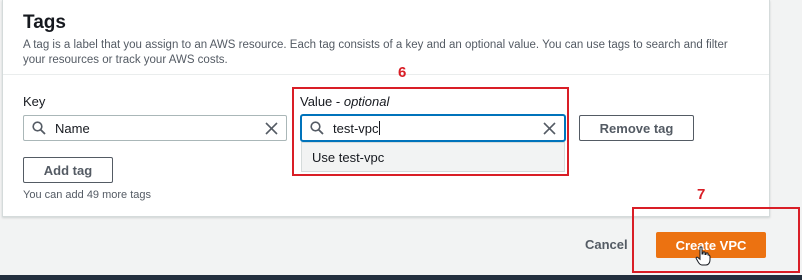  I want to click on hand-pointer-icon, so click(703, 256).